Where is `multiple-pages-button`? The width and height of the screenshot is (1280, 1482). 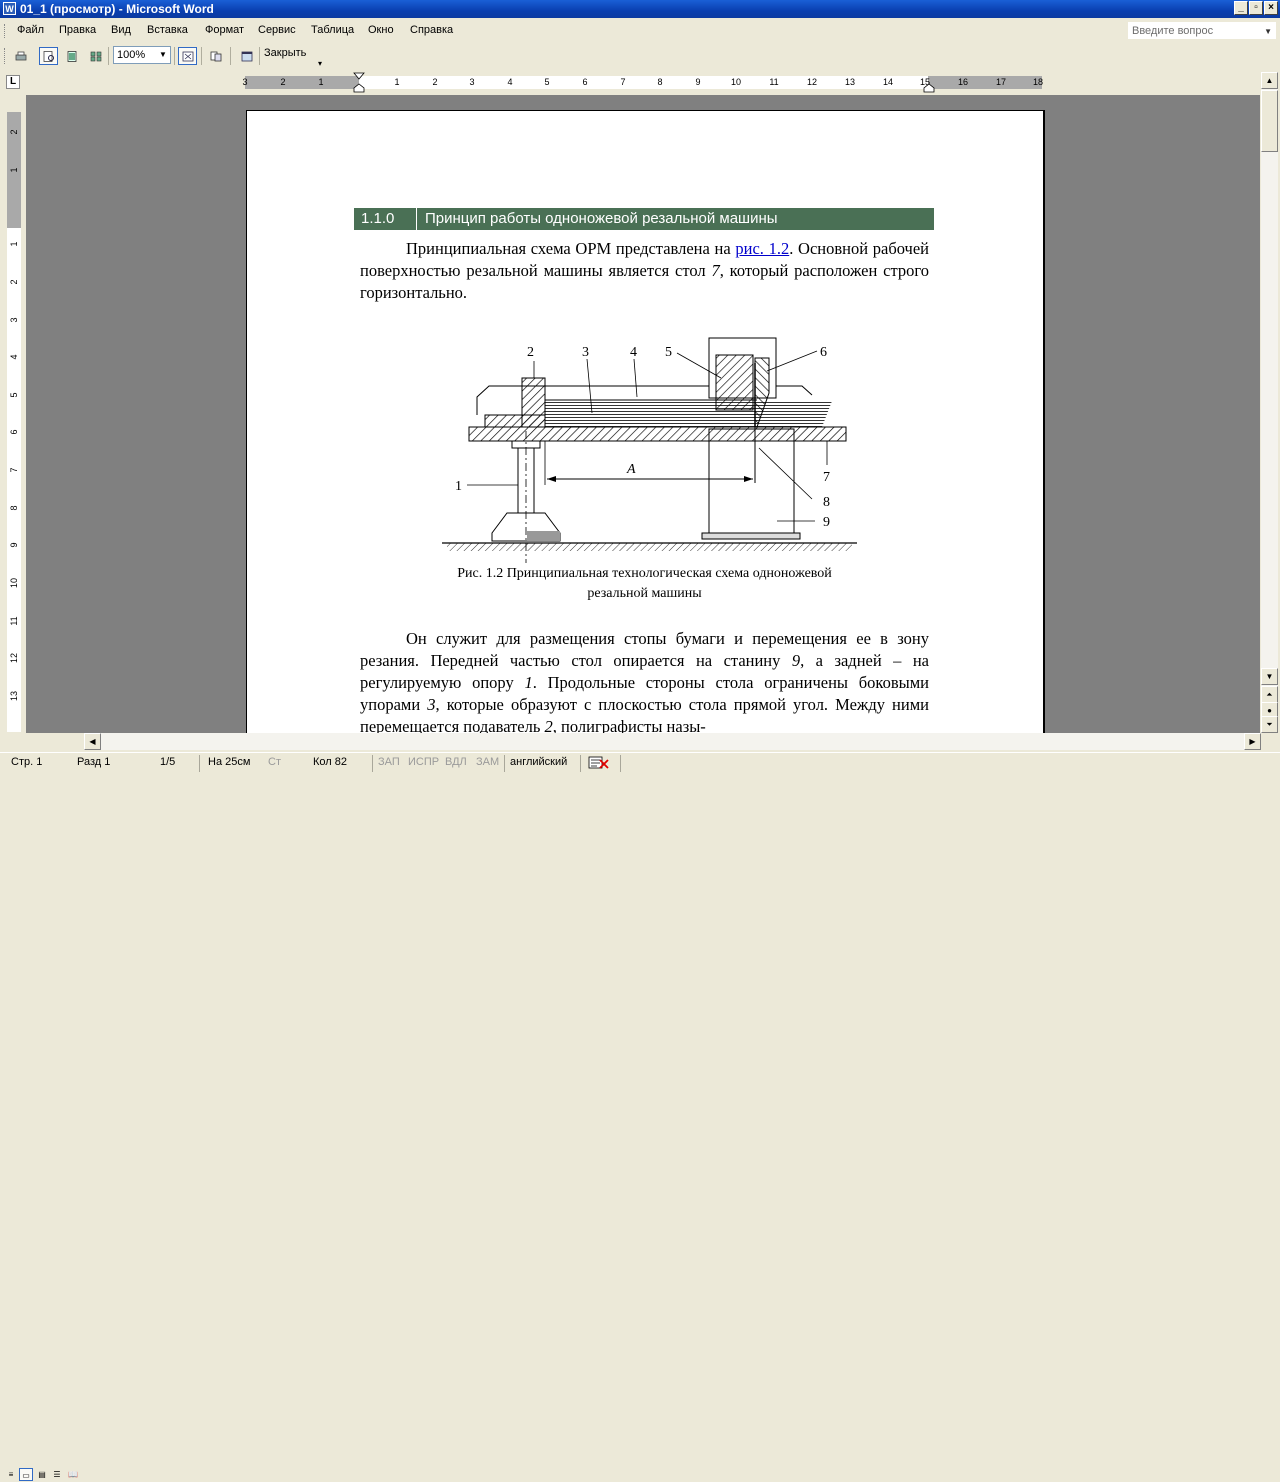
multiple-pages-button is located at coordinates (95, 56).